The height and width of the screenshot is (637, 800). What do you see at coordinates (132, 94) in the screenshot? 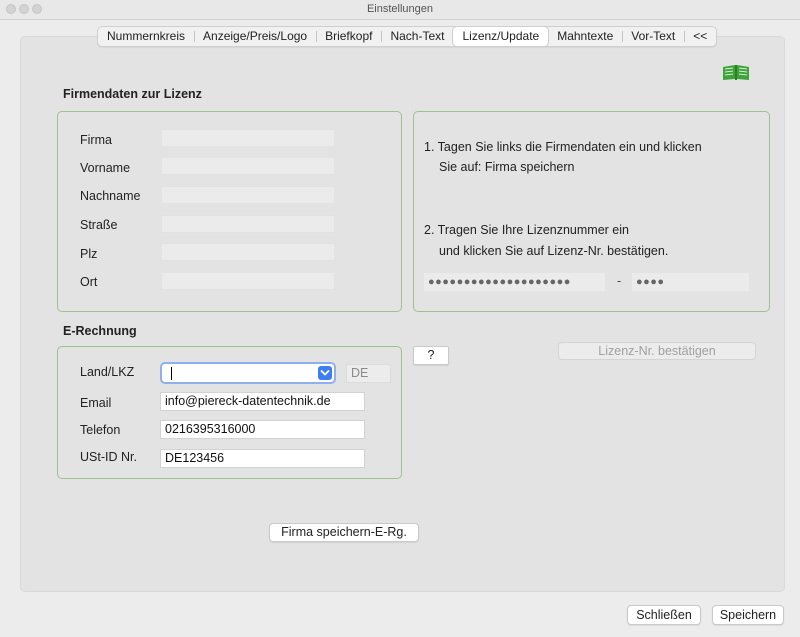
I see `license-section-title: Firmendaten zur Lizenz` at bounding box center [132, 94].